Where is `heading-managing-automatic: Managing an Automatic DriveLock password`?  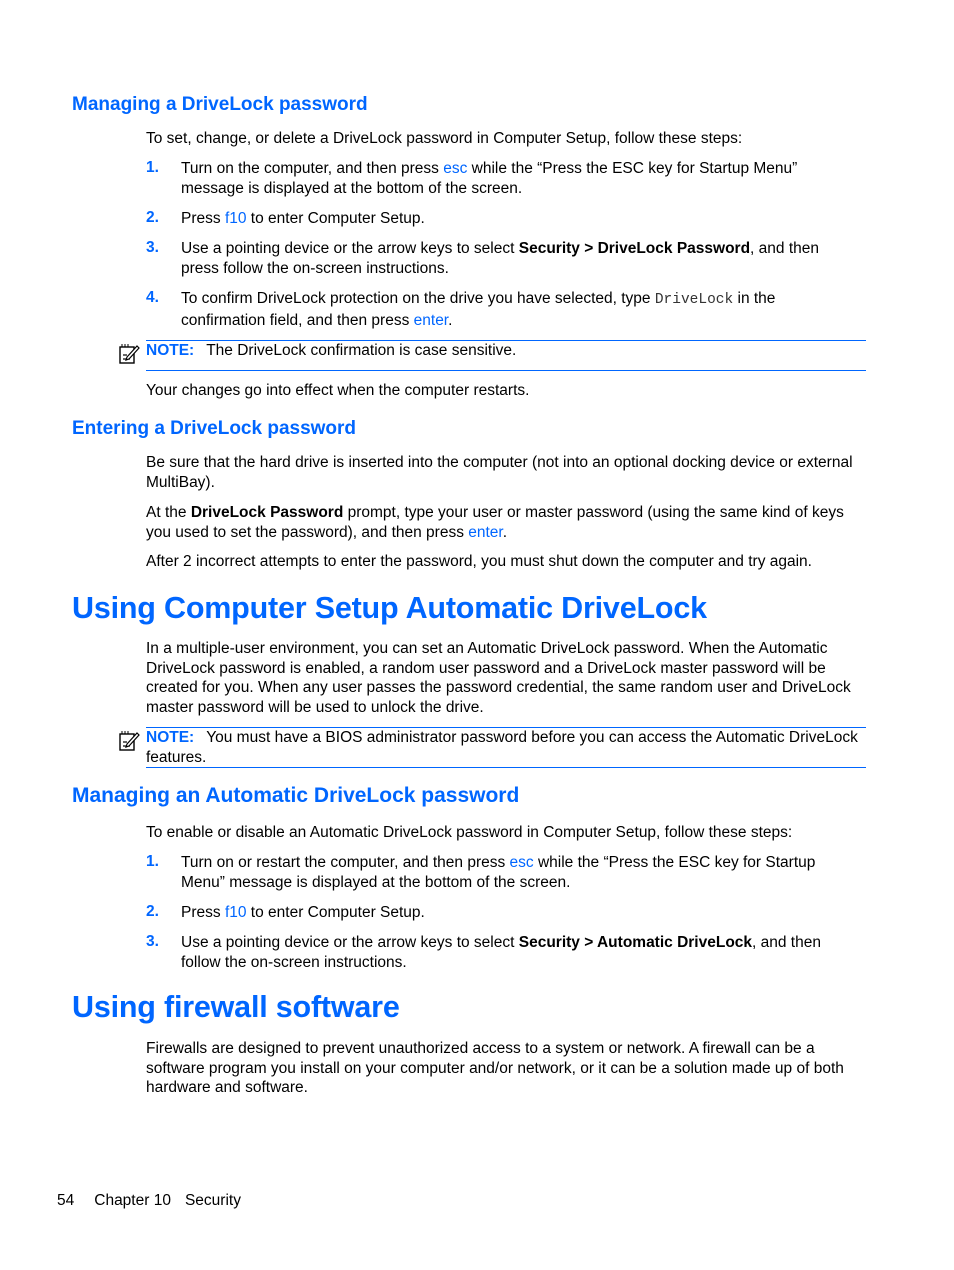
heading-managing-automatic: Managing an Automatic DriveLock password is located at coordinates (296, 795).